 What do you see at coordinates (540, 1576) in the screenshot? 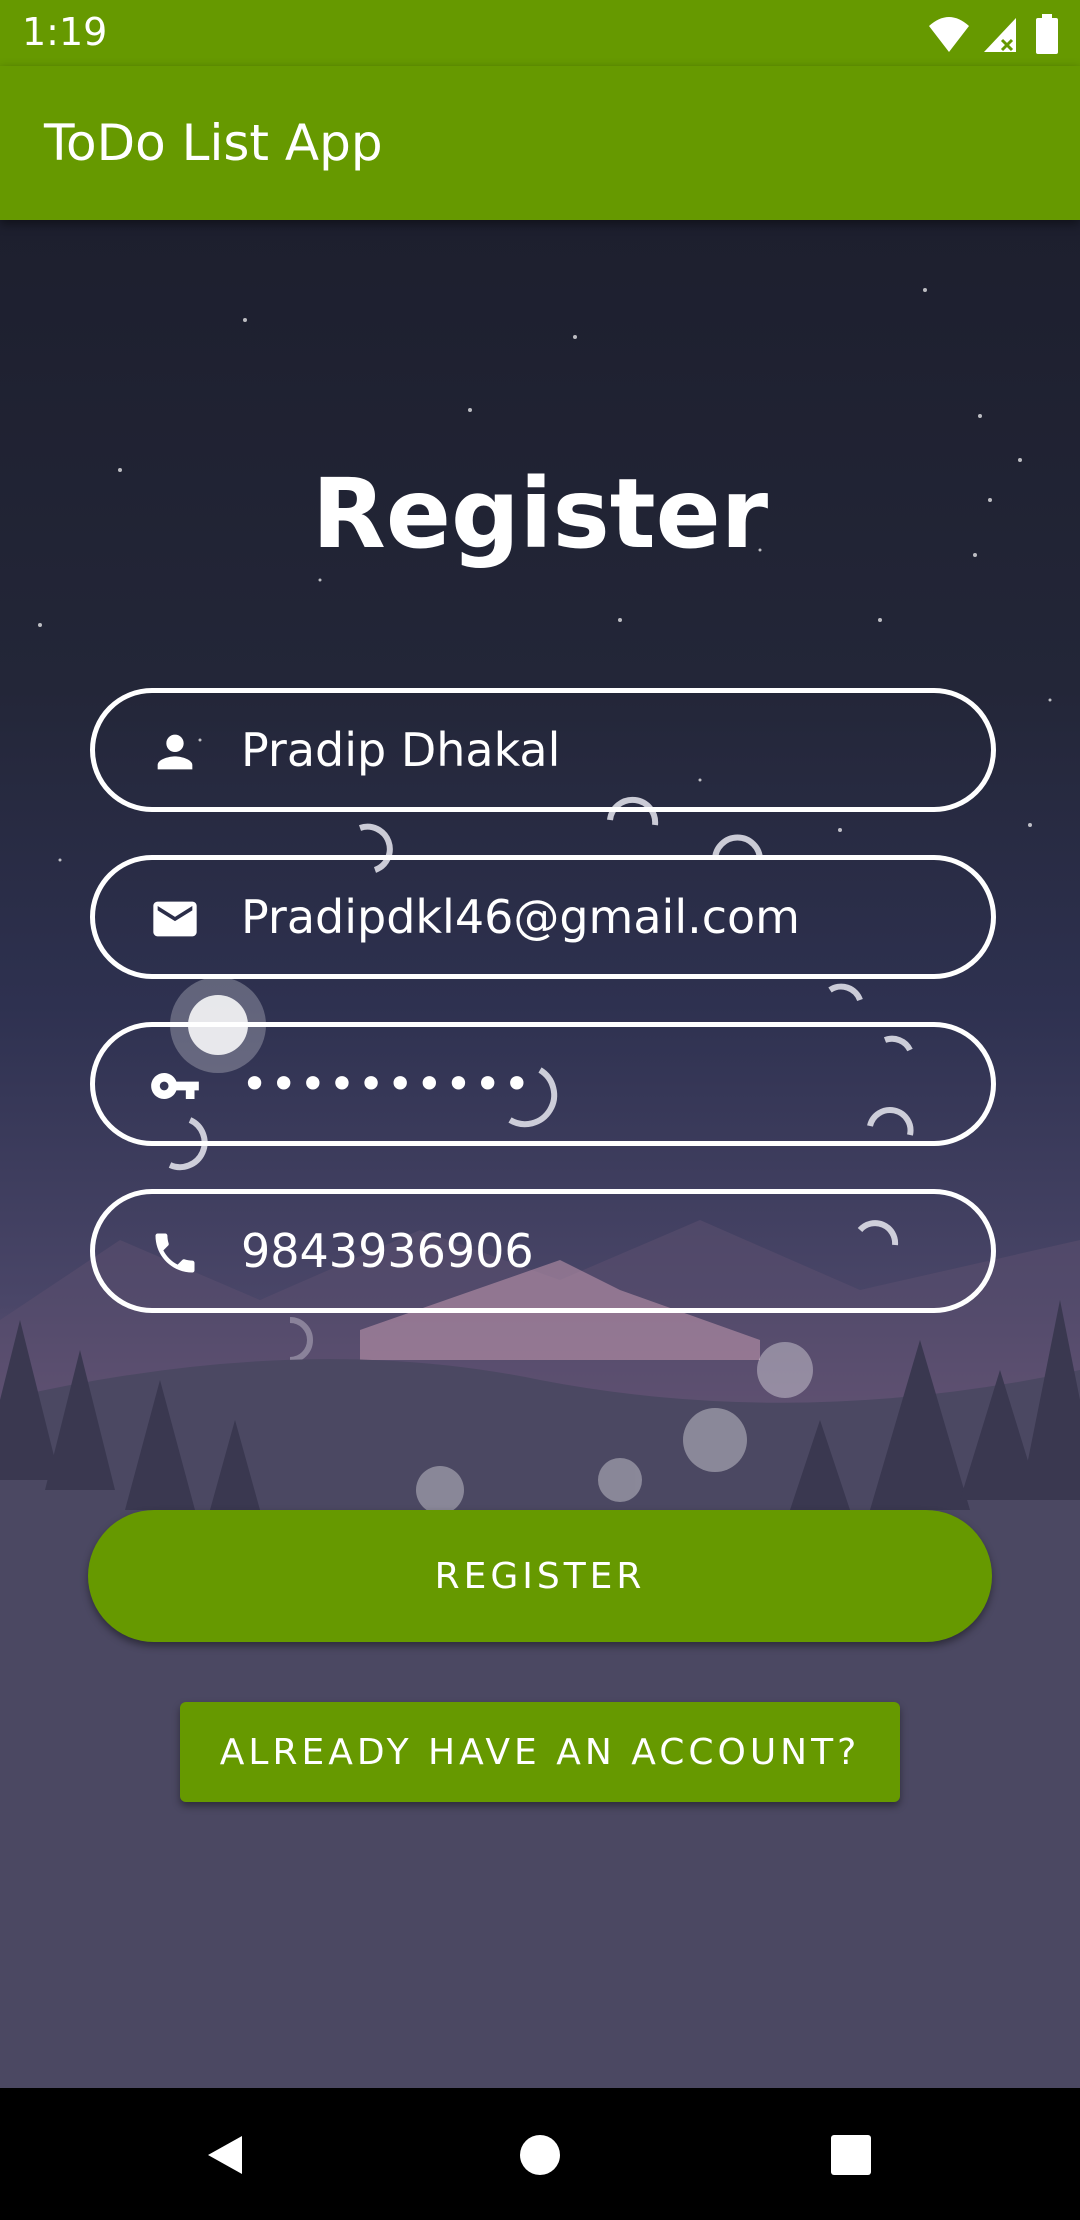
I see `register-button: REGISTER` at bounding box center [540, 1576].